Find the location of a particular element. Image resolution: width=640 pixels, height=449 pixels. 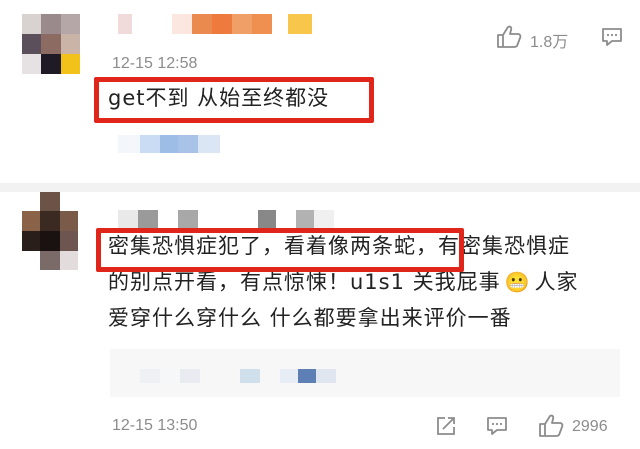

share-icon is located at coordinates (446, 426).